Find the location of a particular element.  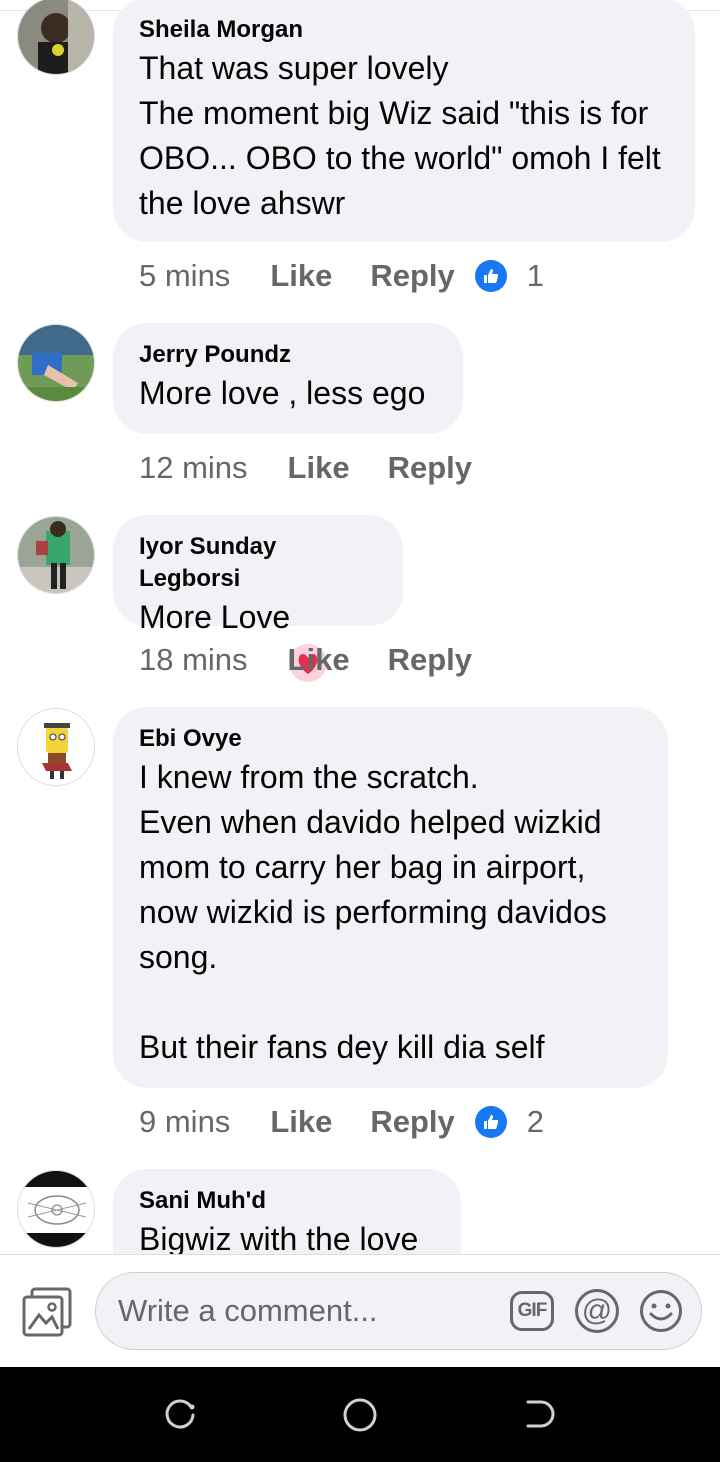

comment-text: More Love is located at coordinates (258, 638).